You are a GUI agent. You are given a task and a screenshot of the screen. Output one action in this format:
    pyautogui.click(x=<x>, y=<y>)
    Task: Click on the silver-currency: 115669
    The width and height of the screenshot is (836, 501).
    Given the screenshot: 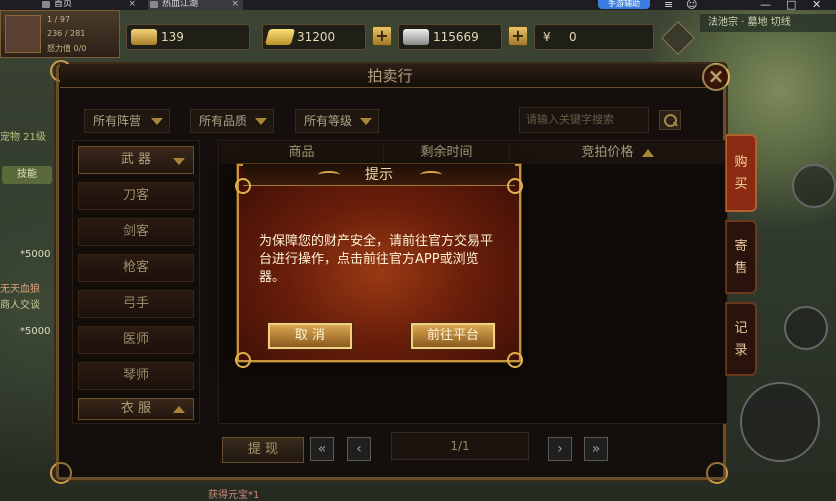 What is the action you would take?
    pyautogui.click(x=450, y=37)
    